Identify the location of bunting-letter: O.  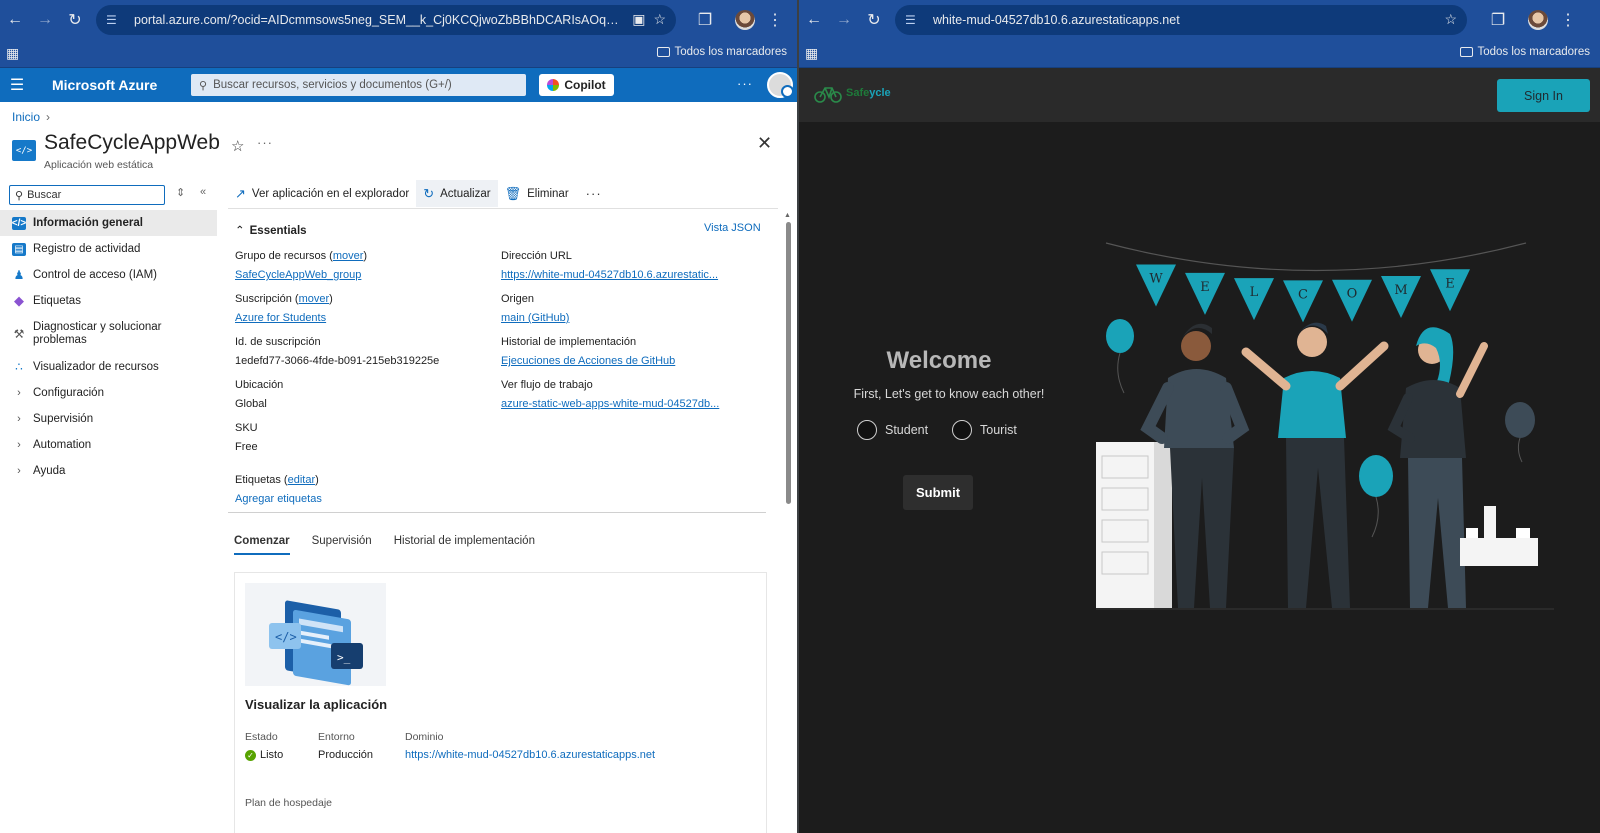
(1352, 294).